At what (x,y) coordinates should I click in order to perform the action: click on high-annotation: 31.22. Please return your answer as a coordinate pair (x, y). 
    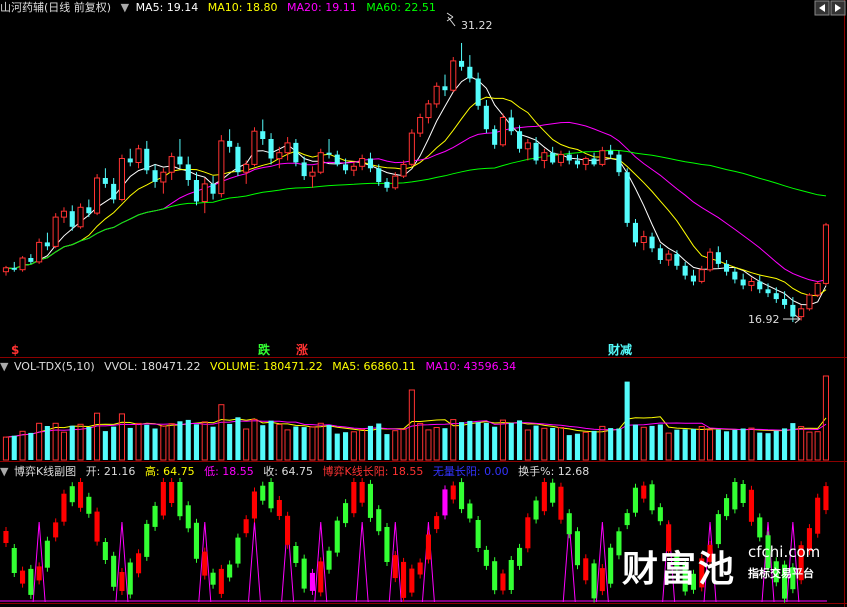
    Looking at the image, I should click on (469, 22).